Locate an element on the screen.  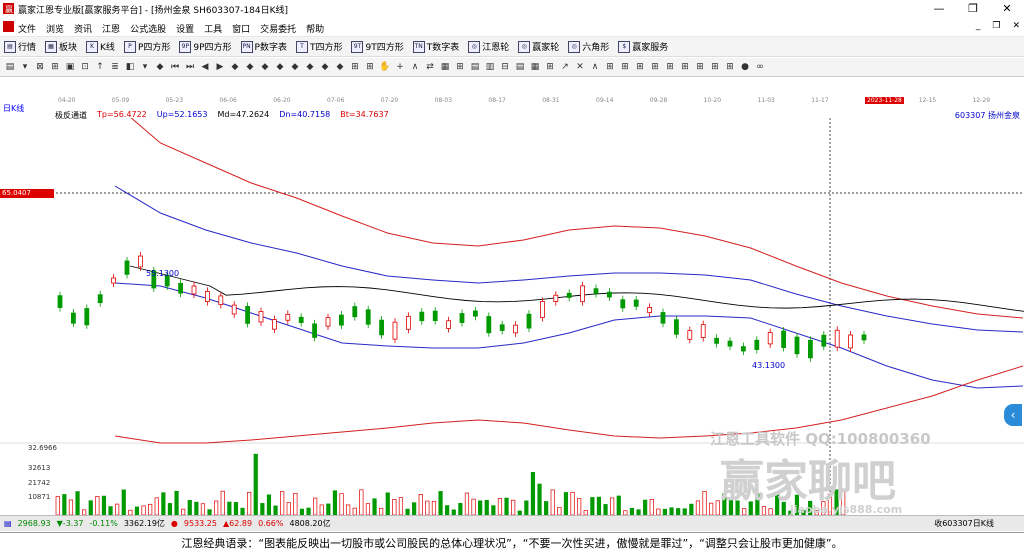
tool-icon-11: ⏮ is located at coordinates (175, 67).